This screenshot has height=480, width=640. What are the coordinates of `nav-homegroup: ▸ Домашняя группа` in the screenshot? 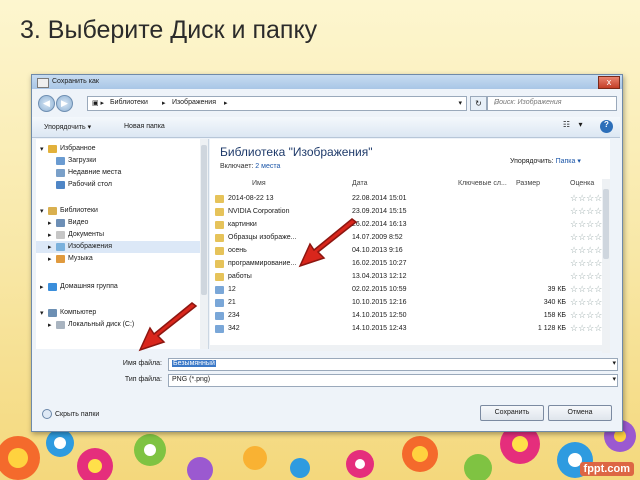 It's located at (122, 287).